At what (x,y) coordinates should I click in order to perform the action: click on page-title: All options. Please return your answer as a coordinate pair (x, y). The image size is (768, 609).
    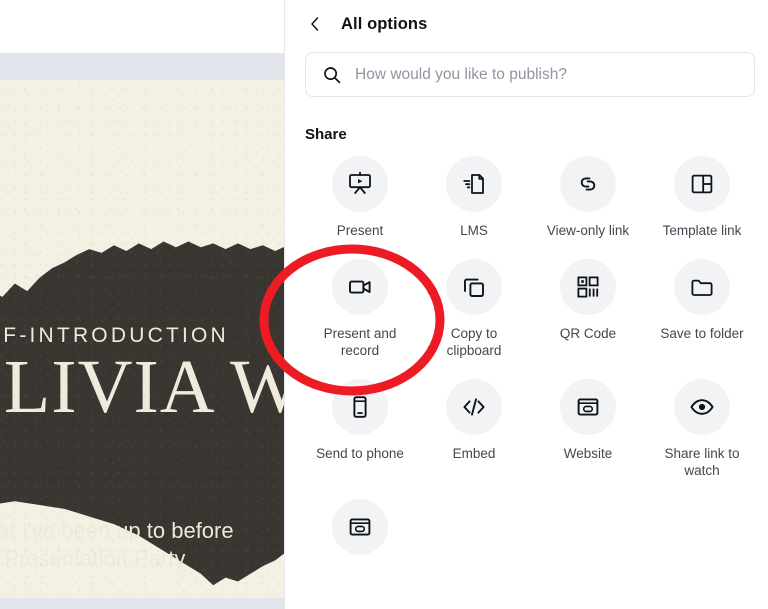
    Looking at the image, I should click on (384, 23).